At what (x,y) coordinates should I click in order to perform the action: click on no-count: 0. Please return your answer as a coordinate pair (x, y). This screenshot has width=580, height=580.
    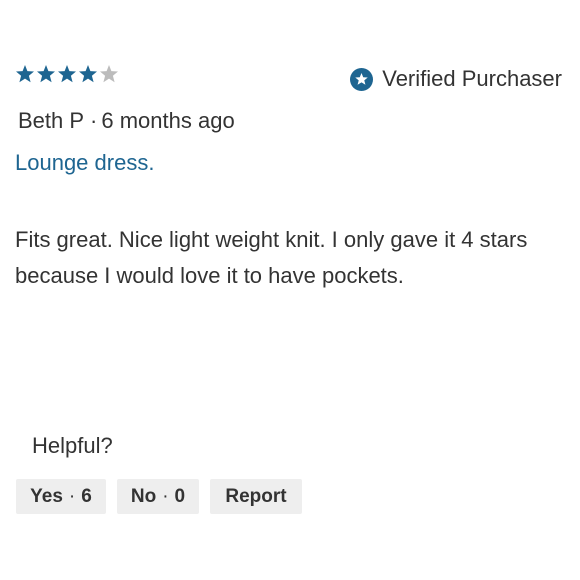
    Looking at the image, I should click on (180, 496).